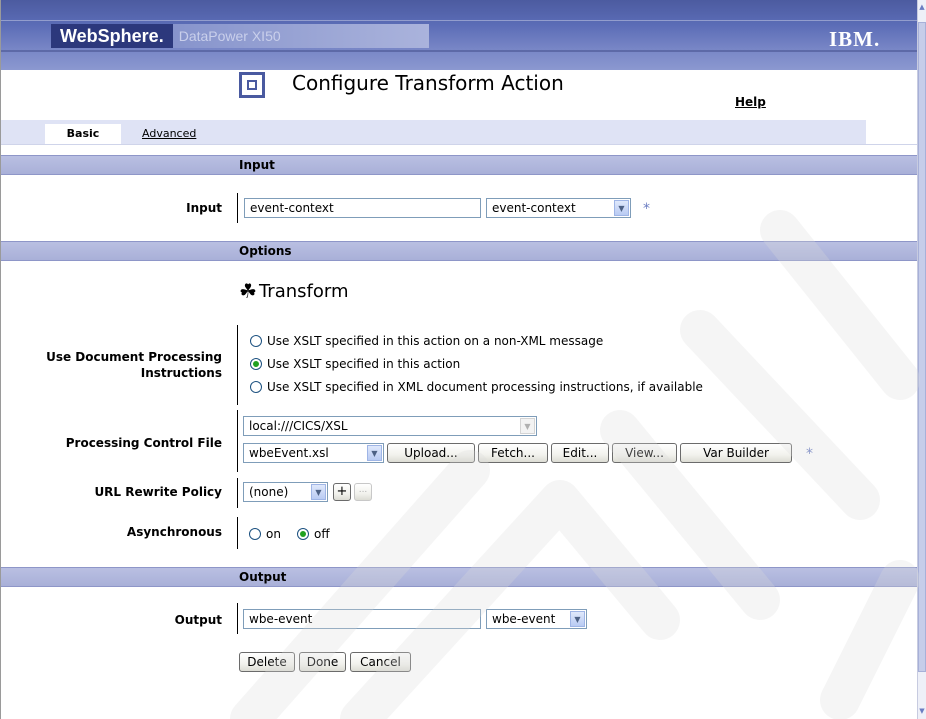  What do you see at coordinates (362, 619) in the screenshot?
I see `output-context-field: wbe-event` at bounding box center [362, 619].